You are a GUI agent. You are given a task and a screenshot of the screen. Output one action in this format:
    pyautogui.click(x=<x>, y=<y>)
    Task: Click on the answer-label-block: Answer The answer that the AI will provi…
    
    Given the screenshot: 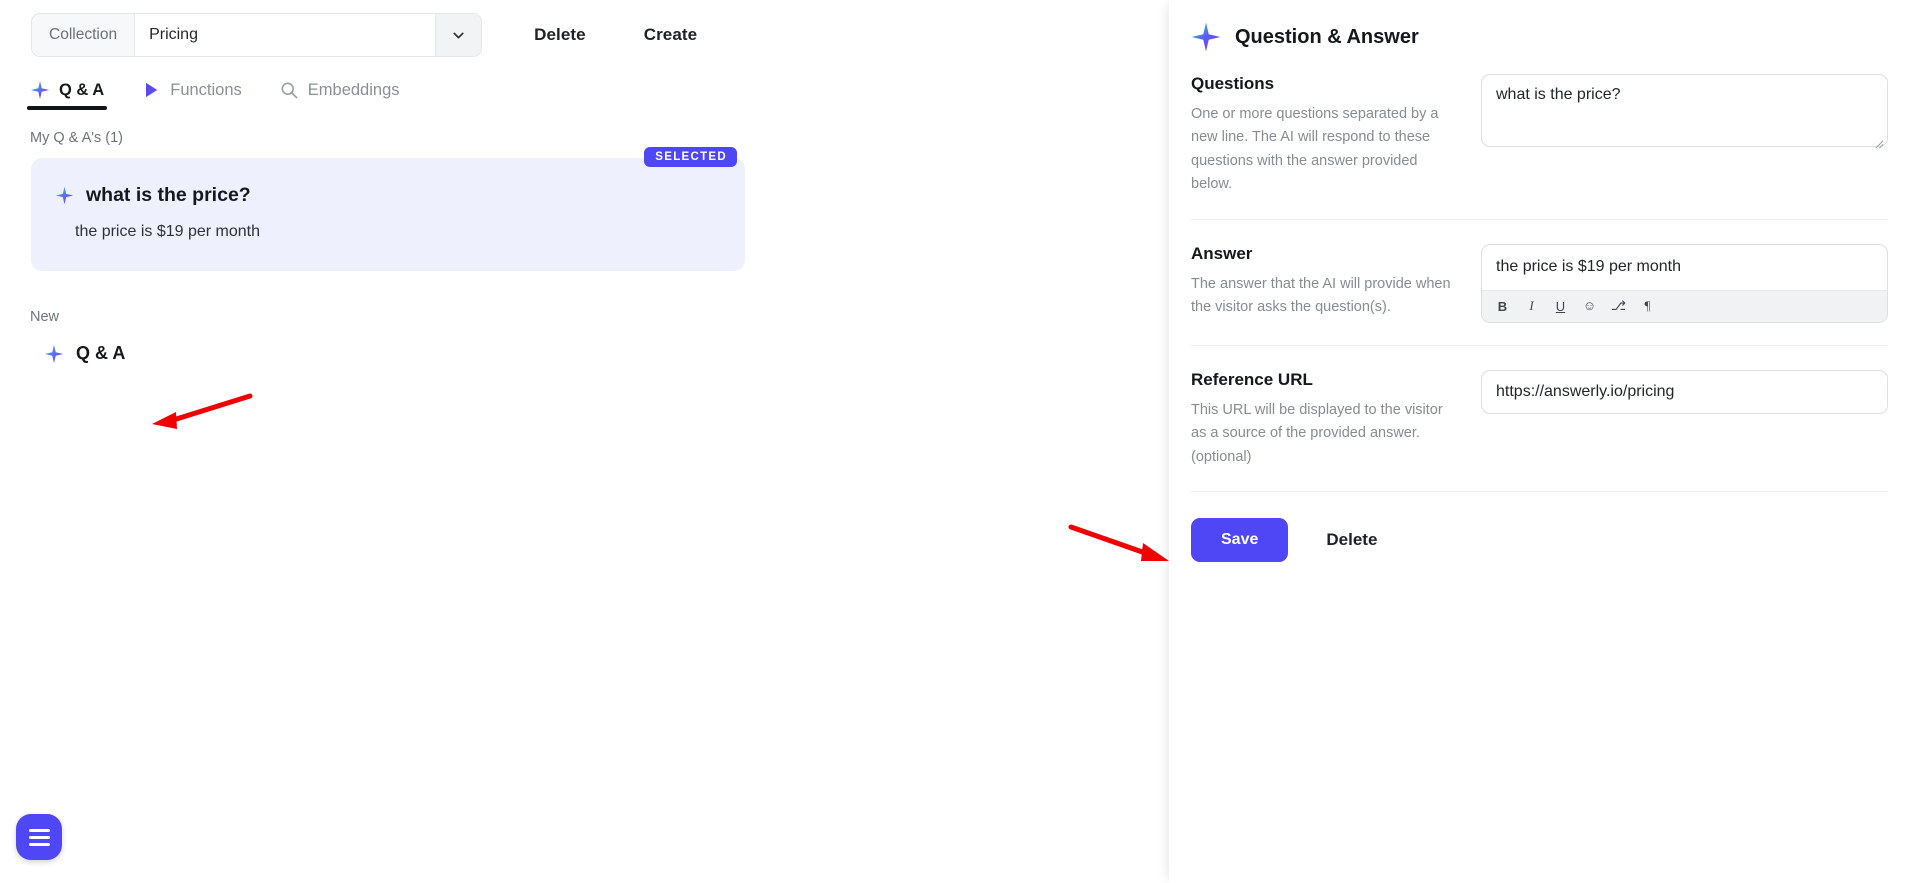 What is the action you would take?
    pyautogui.click(x=1336, y=283)
    